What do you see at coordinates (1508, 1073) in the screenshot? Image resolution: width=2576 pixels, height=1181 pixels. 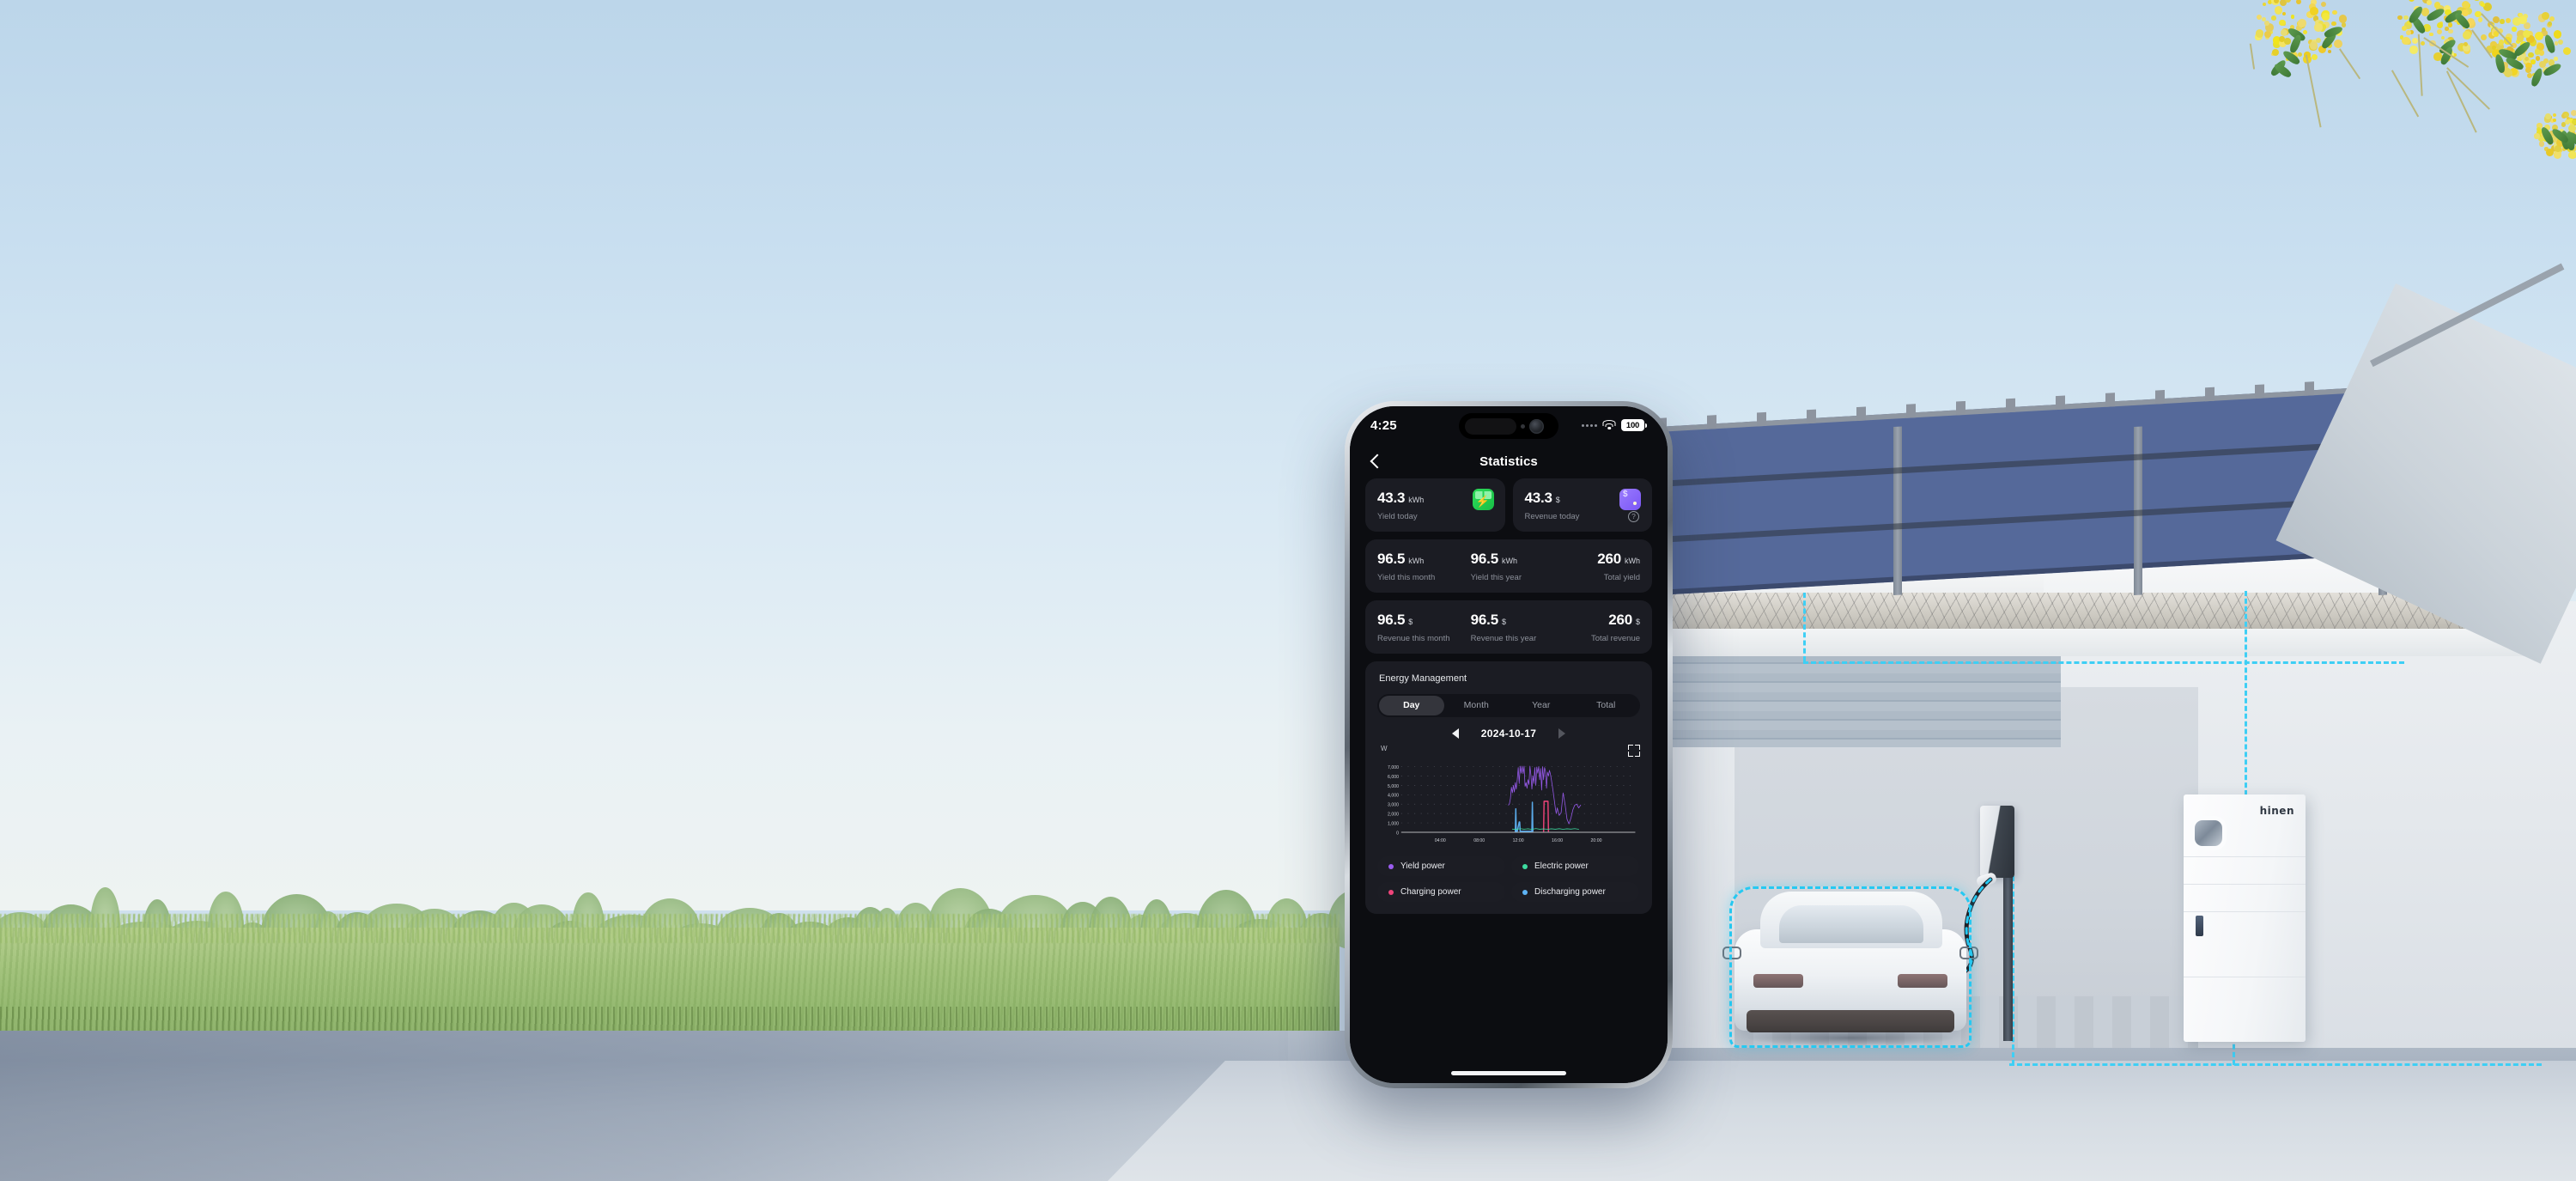 I see `home-indicator` at bounding box center [1508, 1073].